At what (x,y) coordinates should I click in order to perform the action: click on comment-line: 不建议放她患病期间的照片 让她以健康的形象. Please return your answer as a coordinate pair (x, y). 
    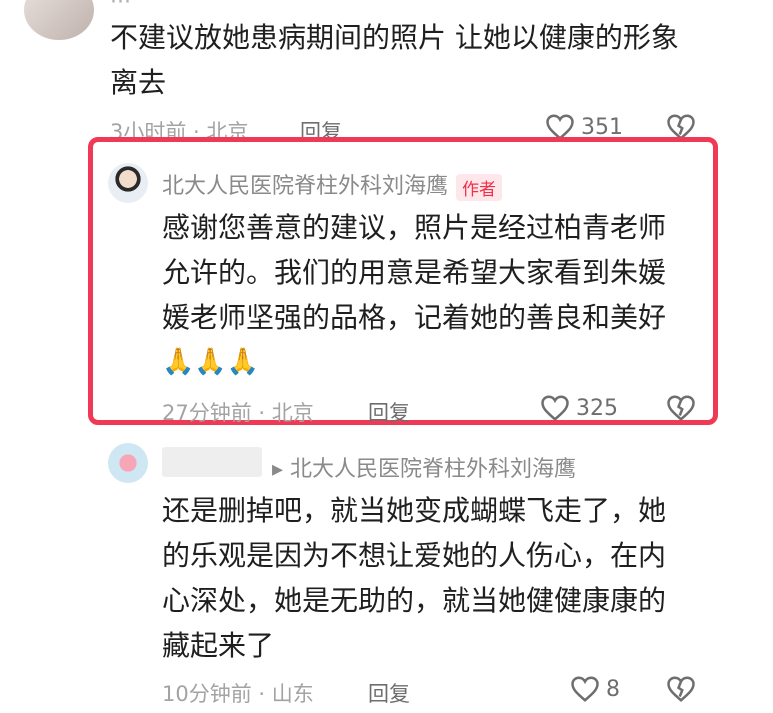
    Looking at the image, I should click on (394, 37).